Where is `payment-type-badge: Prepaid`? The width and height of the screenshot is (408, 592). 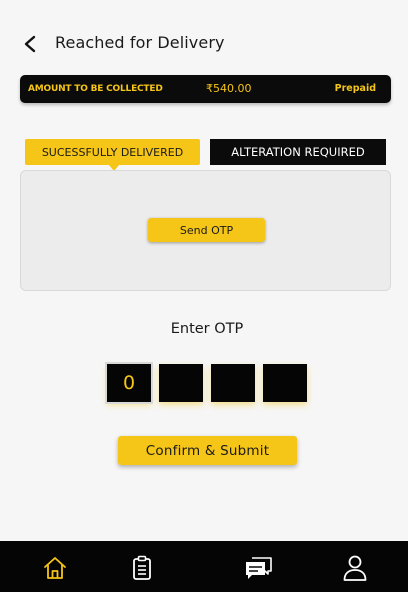
payment-type-badge: Prepaid is located at coordinates (355, 88).